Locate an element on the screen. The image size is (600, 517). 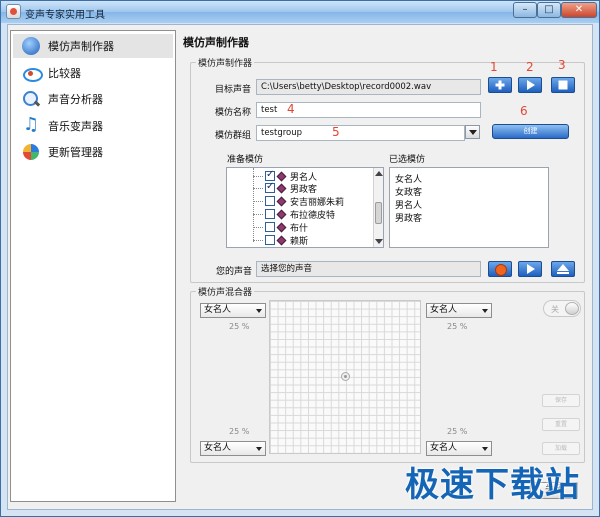
sidebar-item-label: 更新管理器 is located at coordinates (75, 152).